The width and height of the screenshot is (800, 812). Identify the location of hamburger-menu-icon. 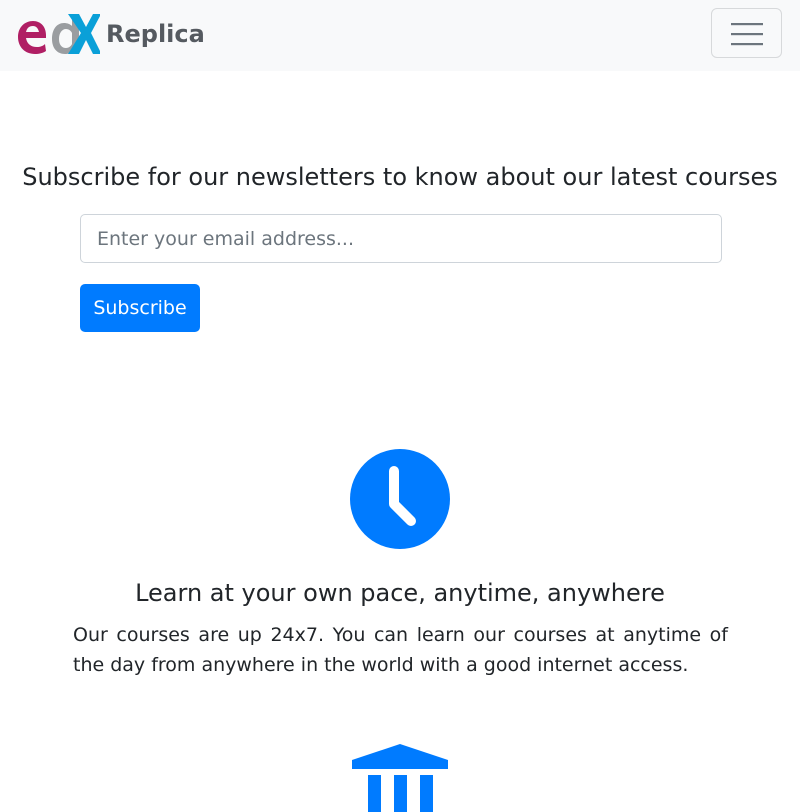
(747, 34).